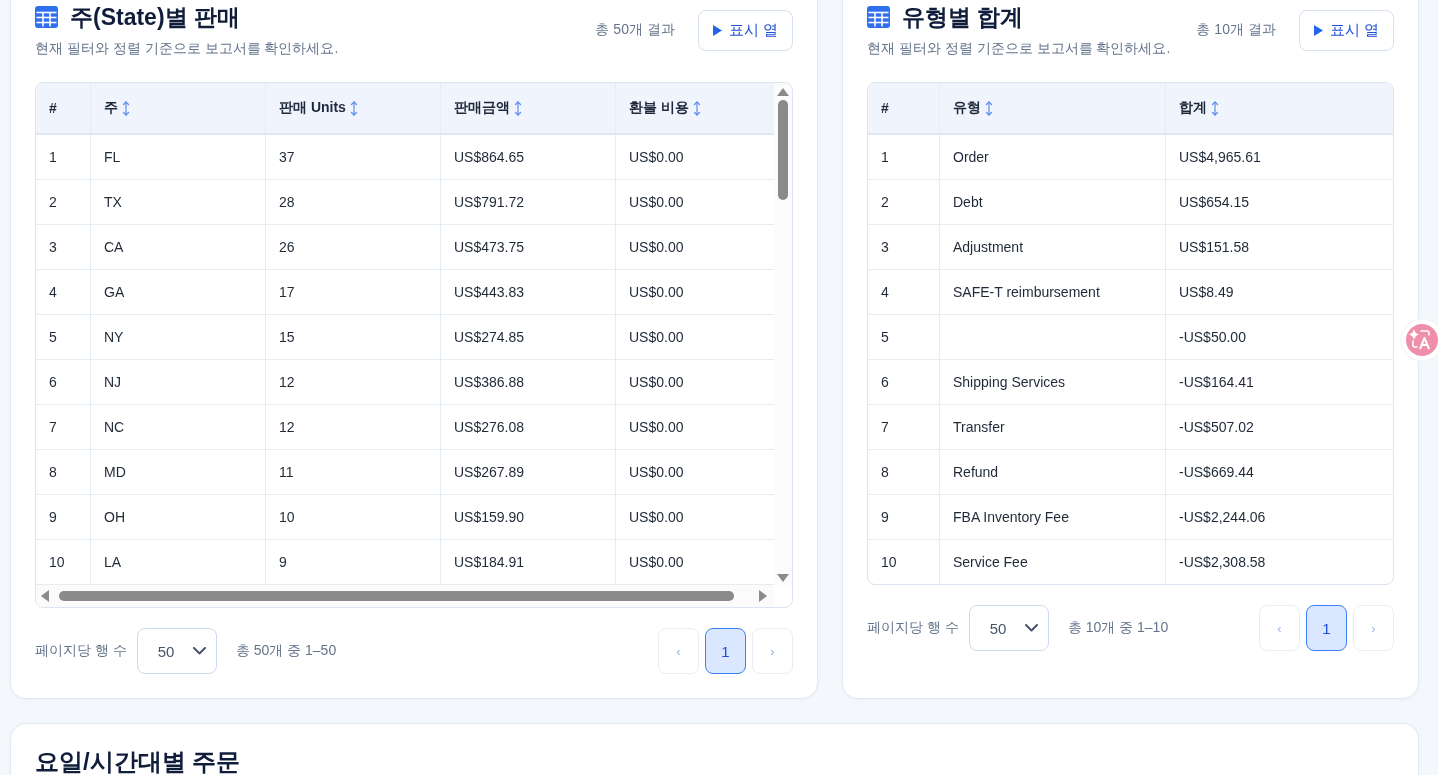 The image size is (1438, 775). What do you see at coordinates (63, 292) in the screenshot?
I see `table-cell: 4` at bounding box center [63, 292].